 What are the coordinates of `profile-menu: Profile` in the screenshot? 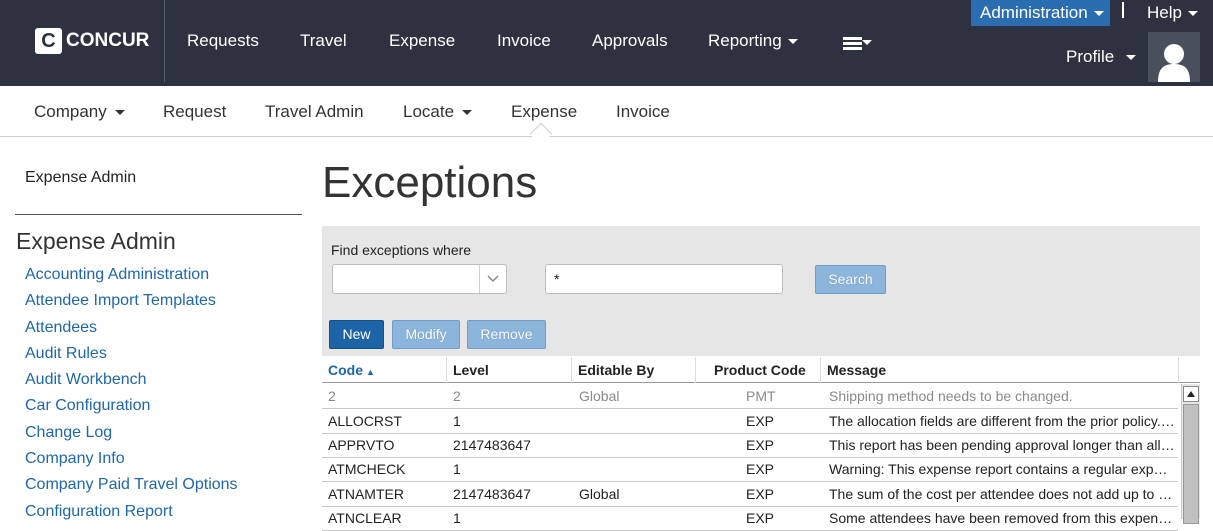 It's located at (1101, 57).